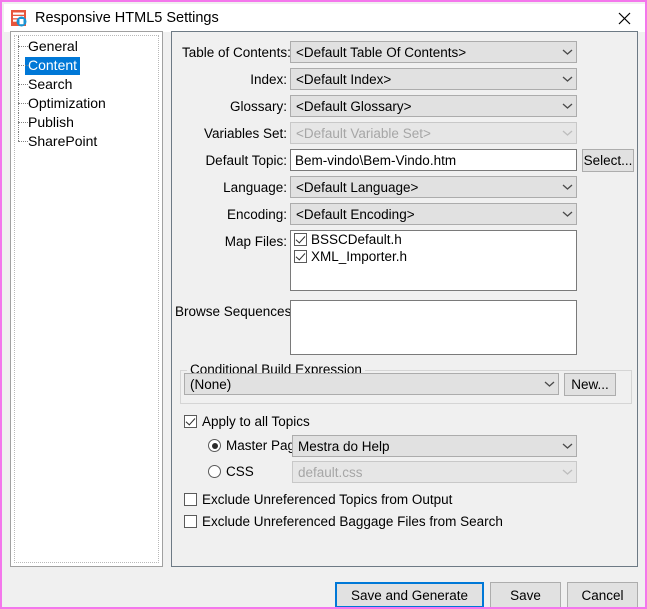 The image size is (647, 609). Describe the element at coordinates (433, 106) in the screenshot. I see `glossary-combobox: <Default Glossary>` at that location.